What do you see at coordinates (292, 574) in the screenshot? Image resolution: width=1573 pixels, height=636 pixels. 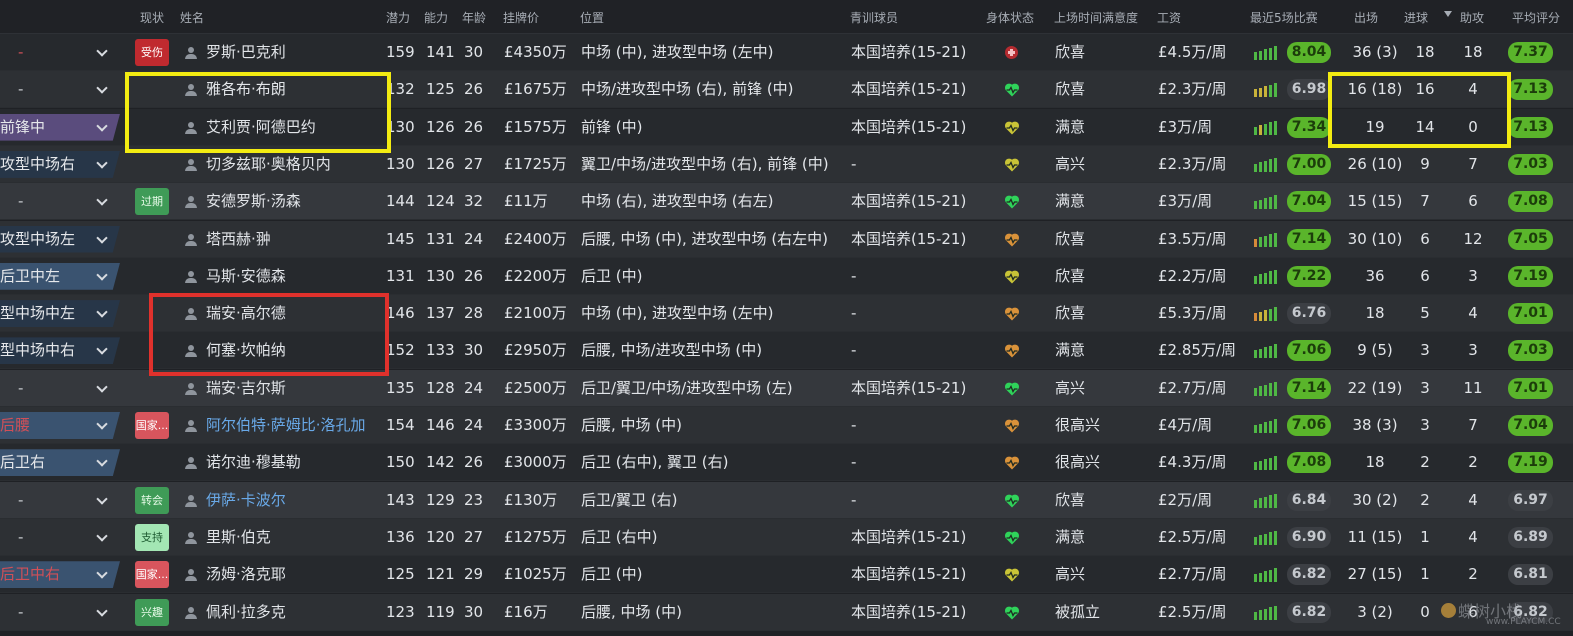 I see `player-name: 汤姆·洛克耶` at bounding box center [292, 574].